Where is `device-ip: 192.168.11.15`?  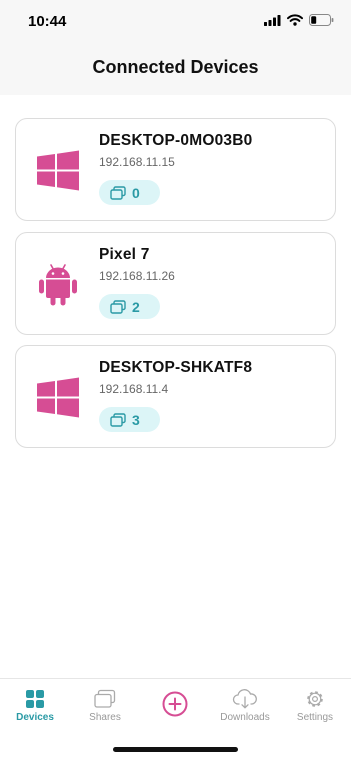
device-ip: 192.168.11.15 is located at coordinates (137, 162).